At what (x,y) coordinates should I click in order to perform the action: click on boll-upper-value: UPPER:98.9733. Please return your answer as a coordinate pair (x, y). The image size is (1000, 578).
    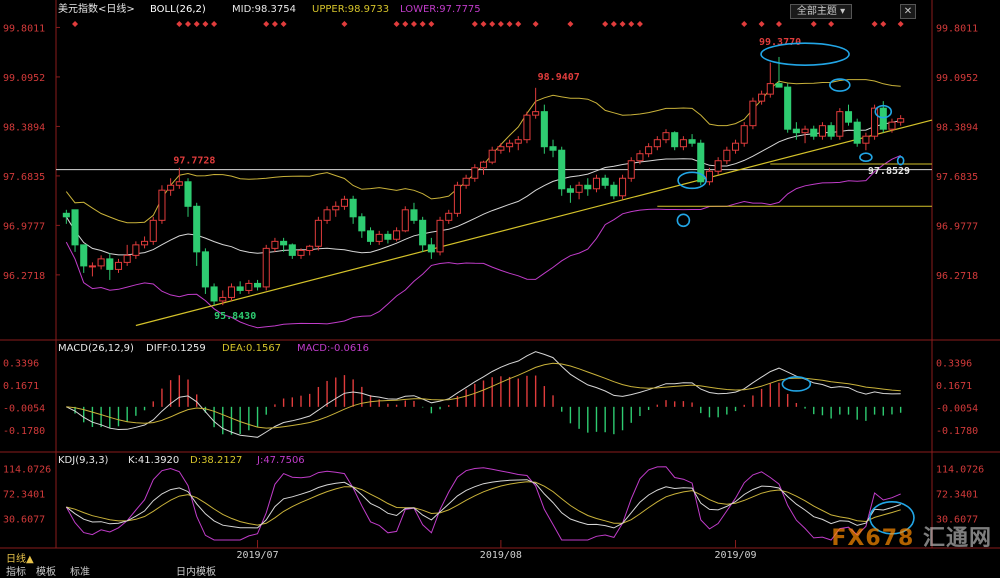
    Looking at the image, I should click on (351, 9).